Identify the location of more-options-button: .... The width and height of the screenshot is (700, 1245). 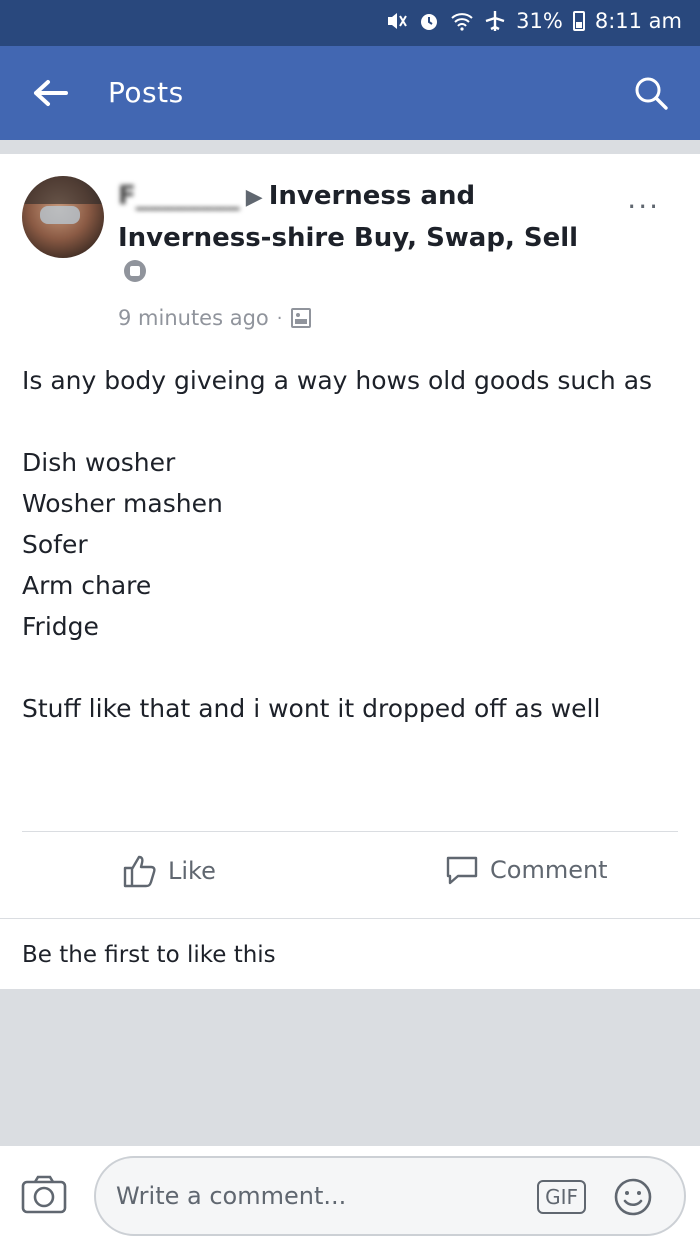
(643, 198).